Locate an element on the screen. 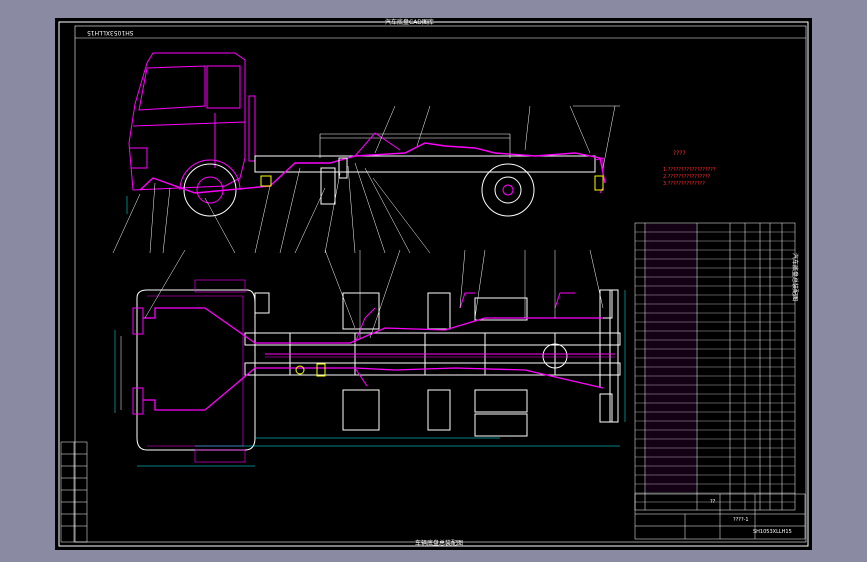  footer-text: 车辆底盘总装配图 is located at coordinates (439, 543).